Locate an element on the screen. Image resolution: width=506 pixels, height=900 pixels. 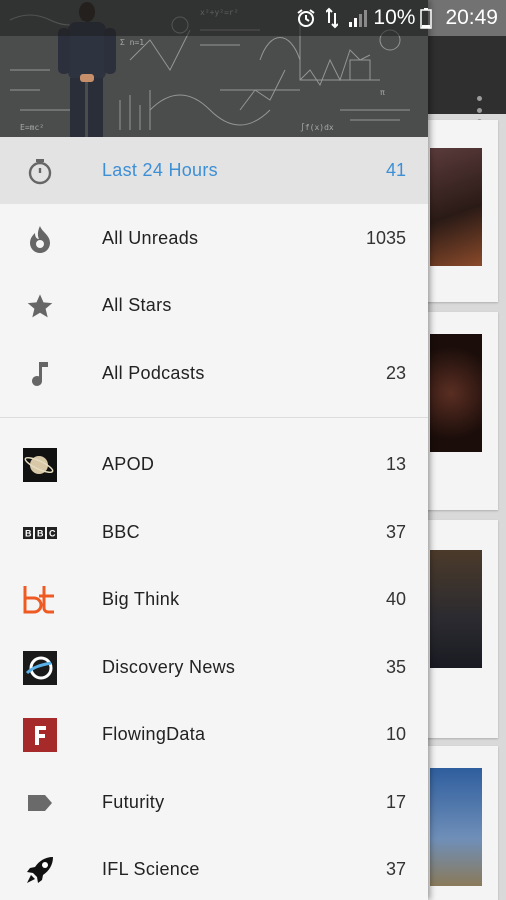
discovery-logo-icon is located at coordinates (40, 668).